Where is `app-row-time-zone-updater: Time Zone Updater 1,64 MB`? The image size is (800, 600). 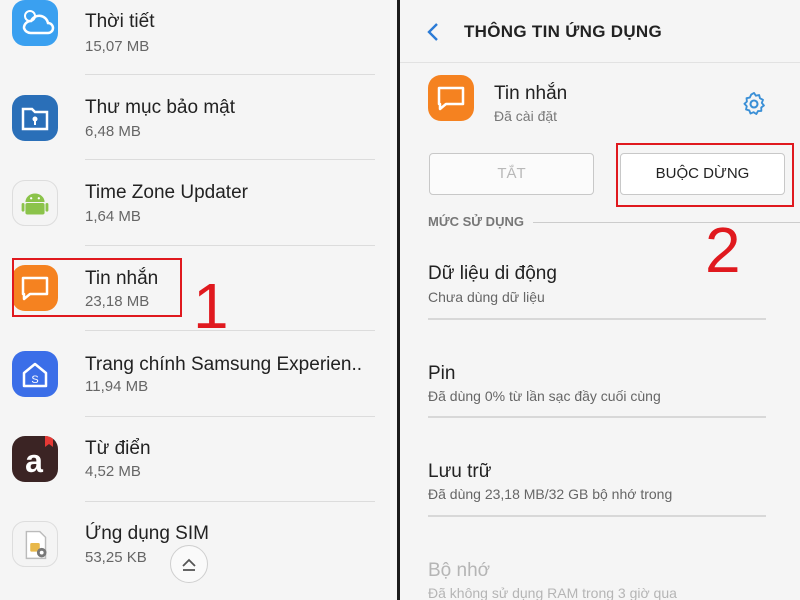 app-row-time-zone-updater: Time Zone Updater 1,64 MB is located at coordinates (198, 212).